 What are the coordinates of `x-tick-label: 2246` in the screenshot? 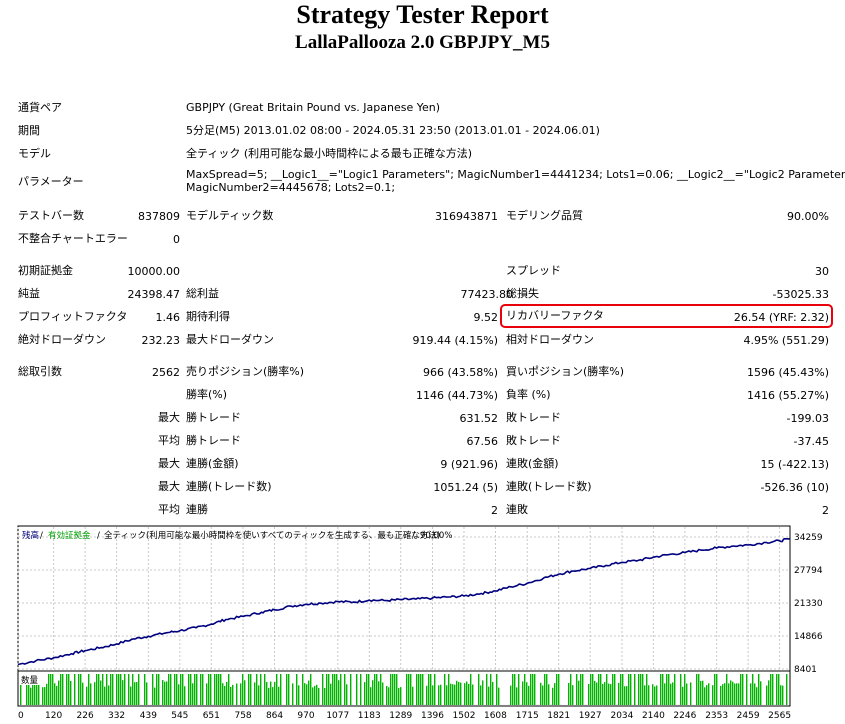 It's located at (684, 716).